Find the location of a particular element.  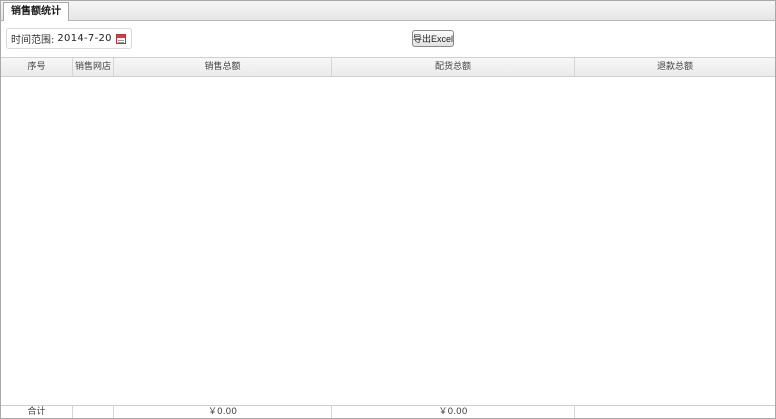

date-value: 2014-7-20 is located at coordinates (84, 38).